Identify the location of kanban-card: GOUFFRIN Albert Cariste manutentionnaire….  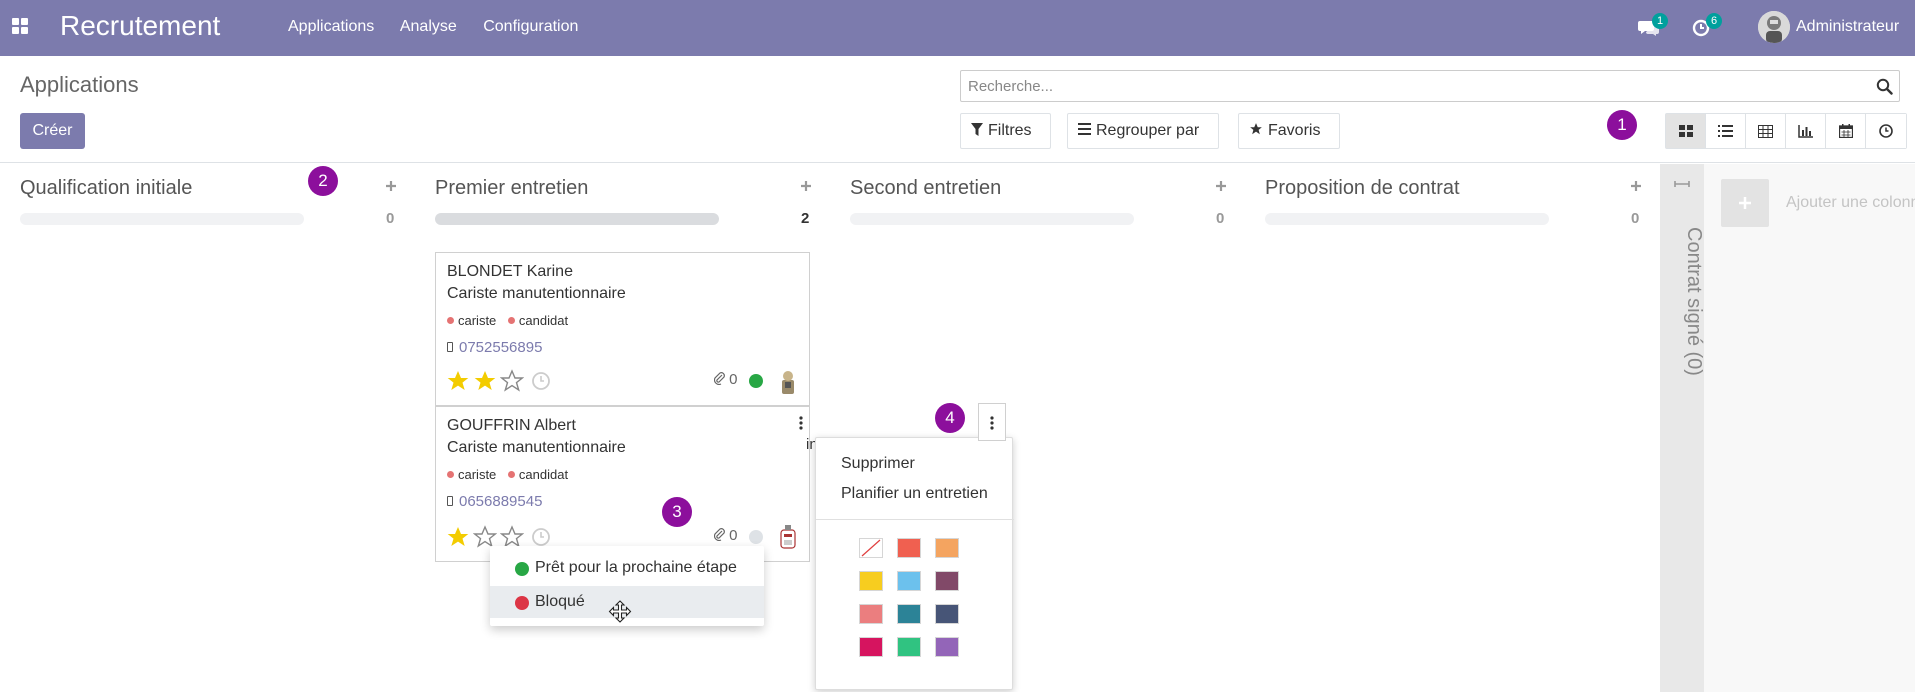
(622, 484).